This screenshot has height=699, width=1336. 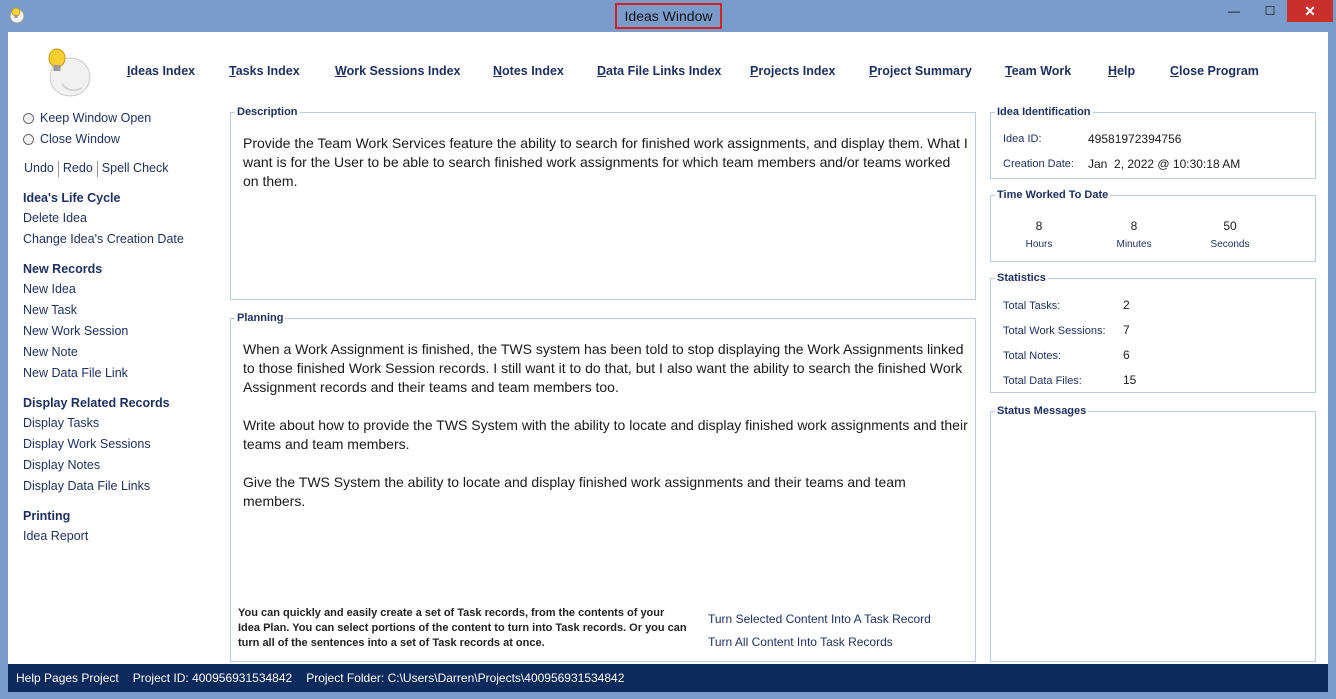 I want to click on new-note-link: New Note, so click(x=50, y=352).